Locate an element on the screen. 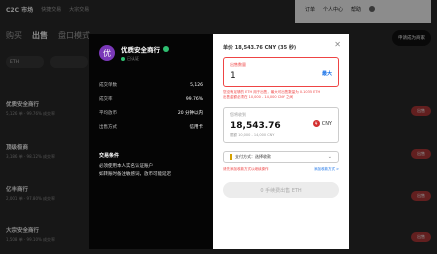  payment-label: 支付方式：选择收款 is located at coordinates (253, 157).